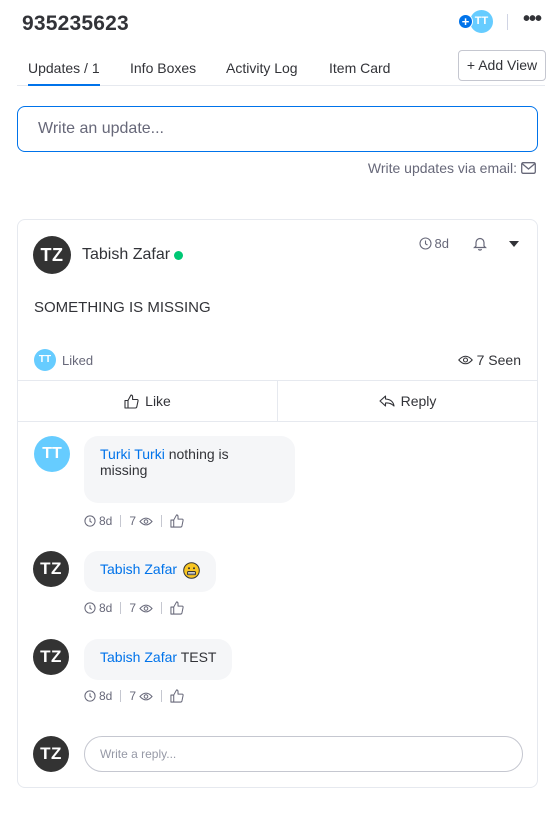  I want to click on post-body: SOMETHING IS MISSING, so click(122, 307).